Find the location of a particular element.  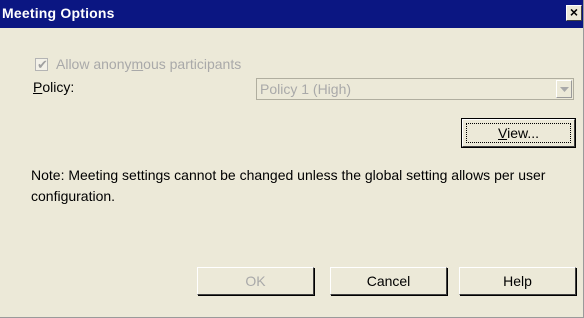

checkmark-icon: ✔ is located at coordinates (42, 64).